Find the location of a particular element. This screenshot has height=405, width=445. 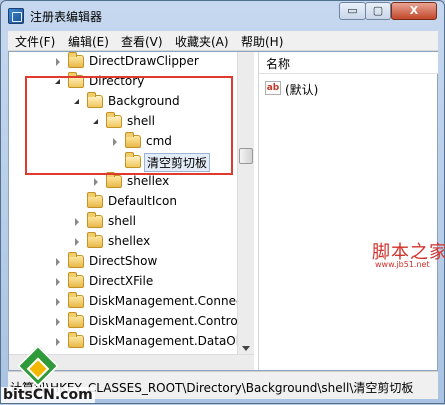

tree-item-directxfile: DirectXFile is located at coordinates (123, 282).